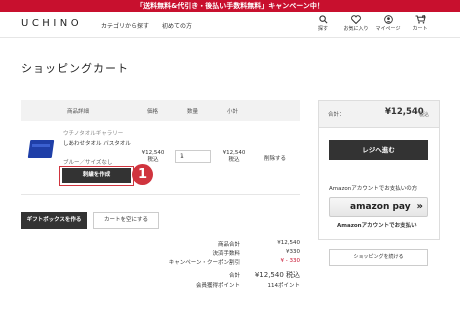 The image size is (460, 312). Describe the element at coordinates (54, 220) in the screenshot. I see `giftbox-button: ギフトボックスを作る` at that location.